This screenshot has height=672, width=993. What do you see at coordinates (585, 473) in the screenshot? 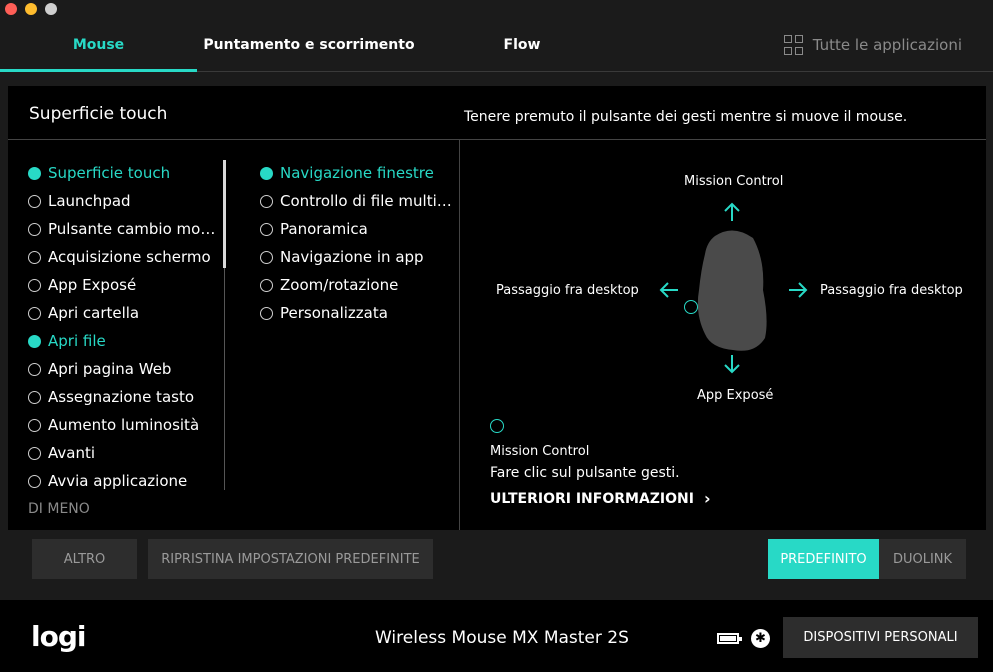
I see `gesture-info-description: Fare clic sul pulsante gesti.` at bounding box center [585, 473].